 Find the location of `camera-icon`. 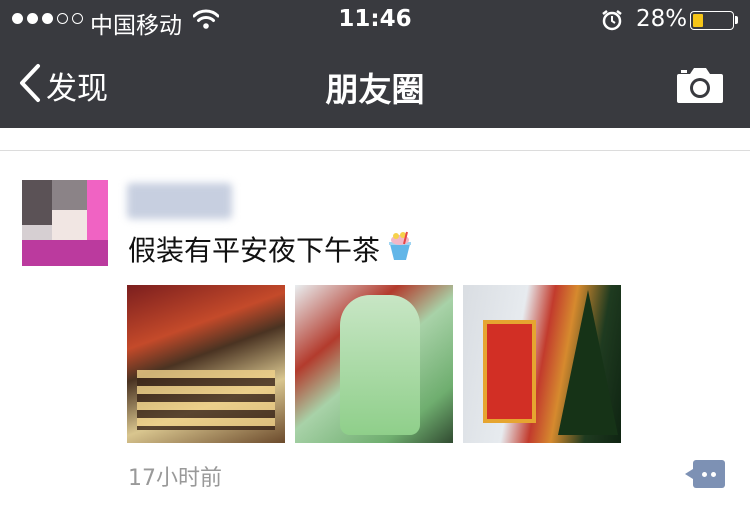

camera-icon is located at coordinates (700, 87).